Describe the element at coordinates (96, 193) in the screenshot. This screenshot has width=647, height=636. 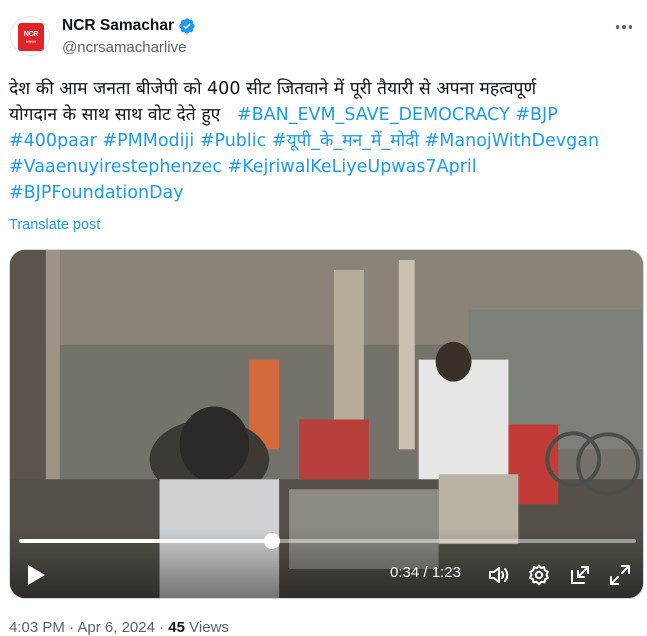
I see `hashtag-foundation: #BJPFoundationDay` at that location.